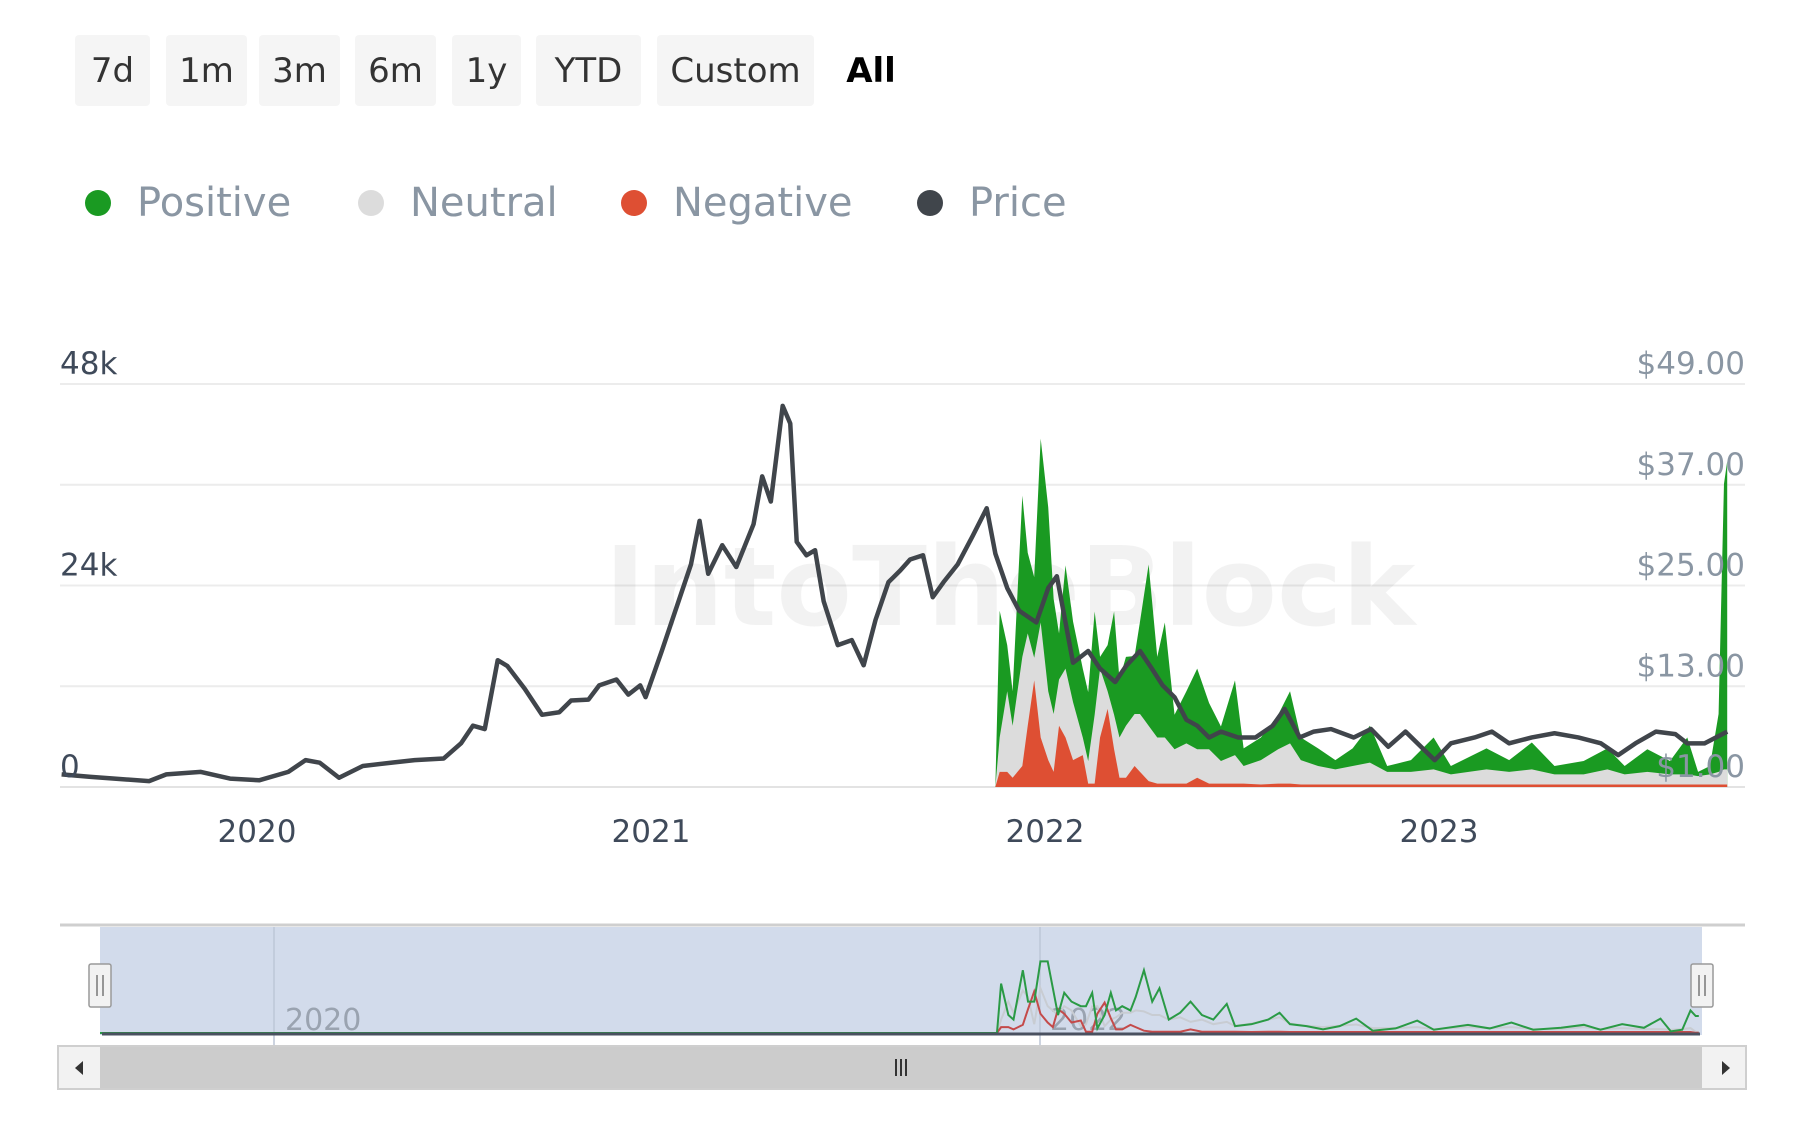 The width and height of the screenshot is (1797, 1146). What do you see at coordinates (1012, 587) in the screenshot?
I see `watermark-logo: IntoTheBlock` at bounding box center [1012, 587].